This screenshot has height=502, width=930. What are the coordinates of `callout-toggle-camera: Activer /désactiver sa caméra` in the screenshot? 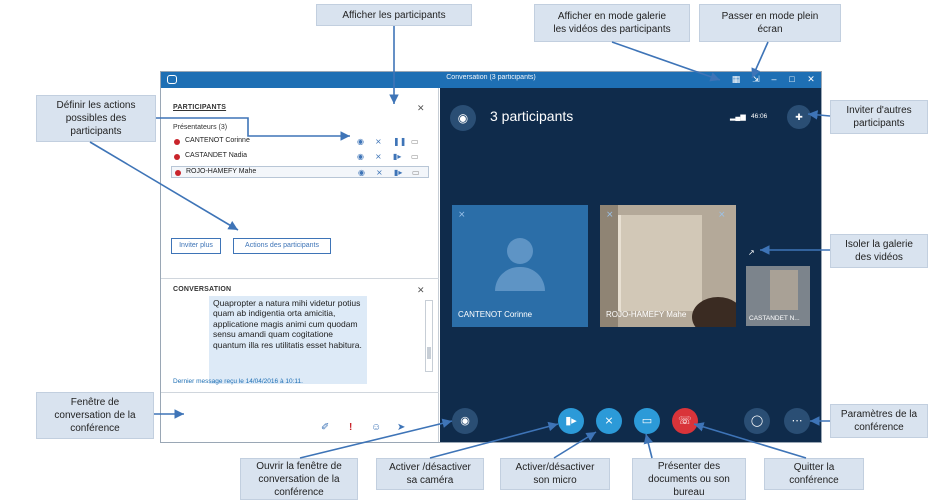 It's located at (430, 474).